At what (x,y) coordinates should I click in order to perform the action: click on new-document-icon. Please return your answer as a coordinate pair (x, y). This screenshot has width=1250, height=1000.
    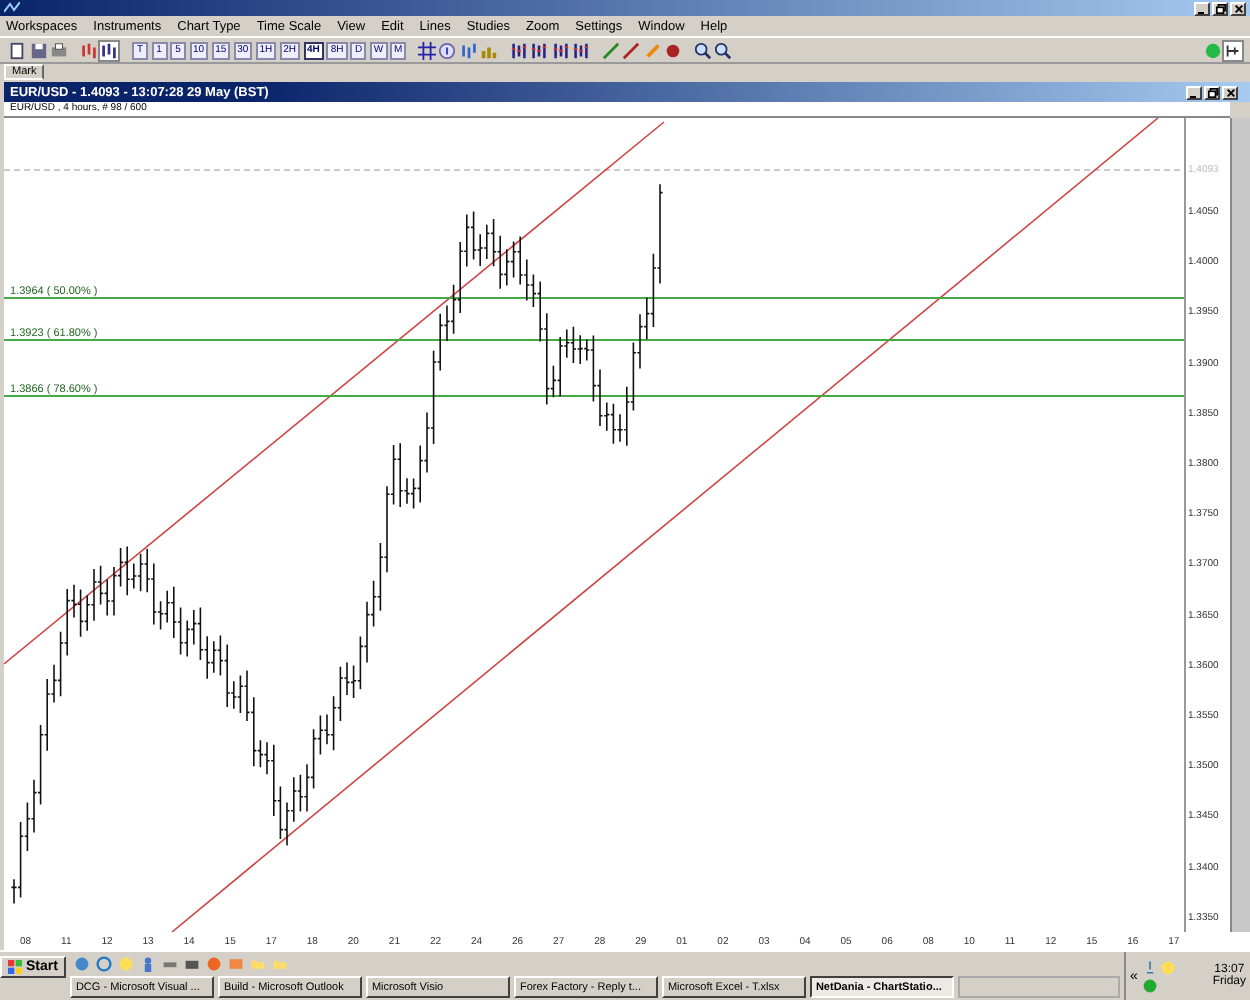
    Looking at the image, I should click on (17, 50).